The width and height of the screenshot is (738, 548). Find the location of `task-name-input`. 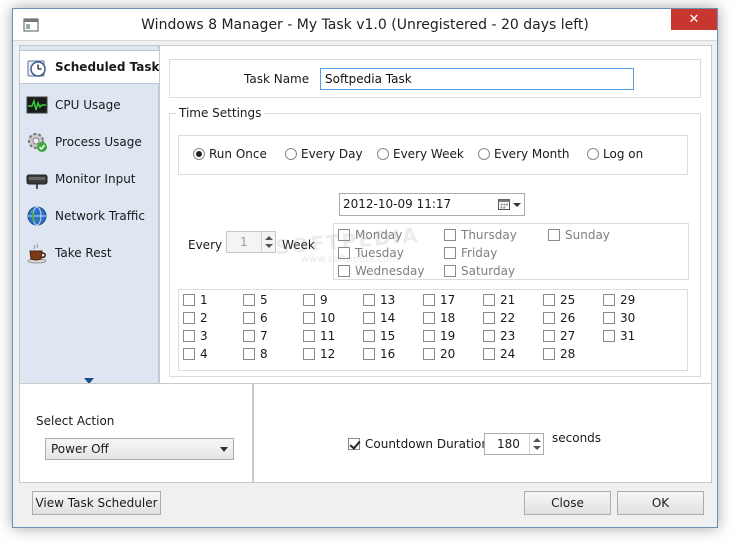

task-name-input is located at coordinates (477, 79).